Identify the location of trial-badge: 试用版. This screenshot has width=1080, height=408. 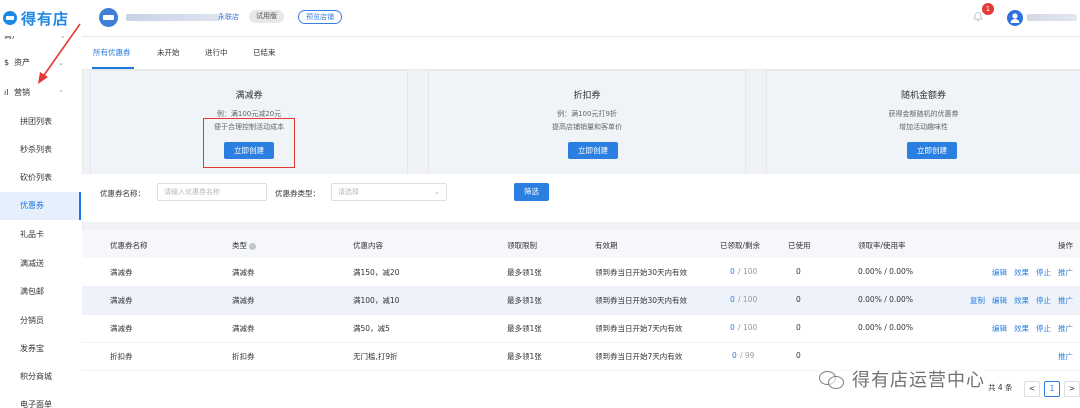
(266, 16).